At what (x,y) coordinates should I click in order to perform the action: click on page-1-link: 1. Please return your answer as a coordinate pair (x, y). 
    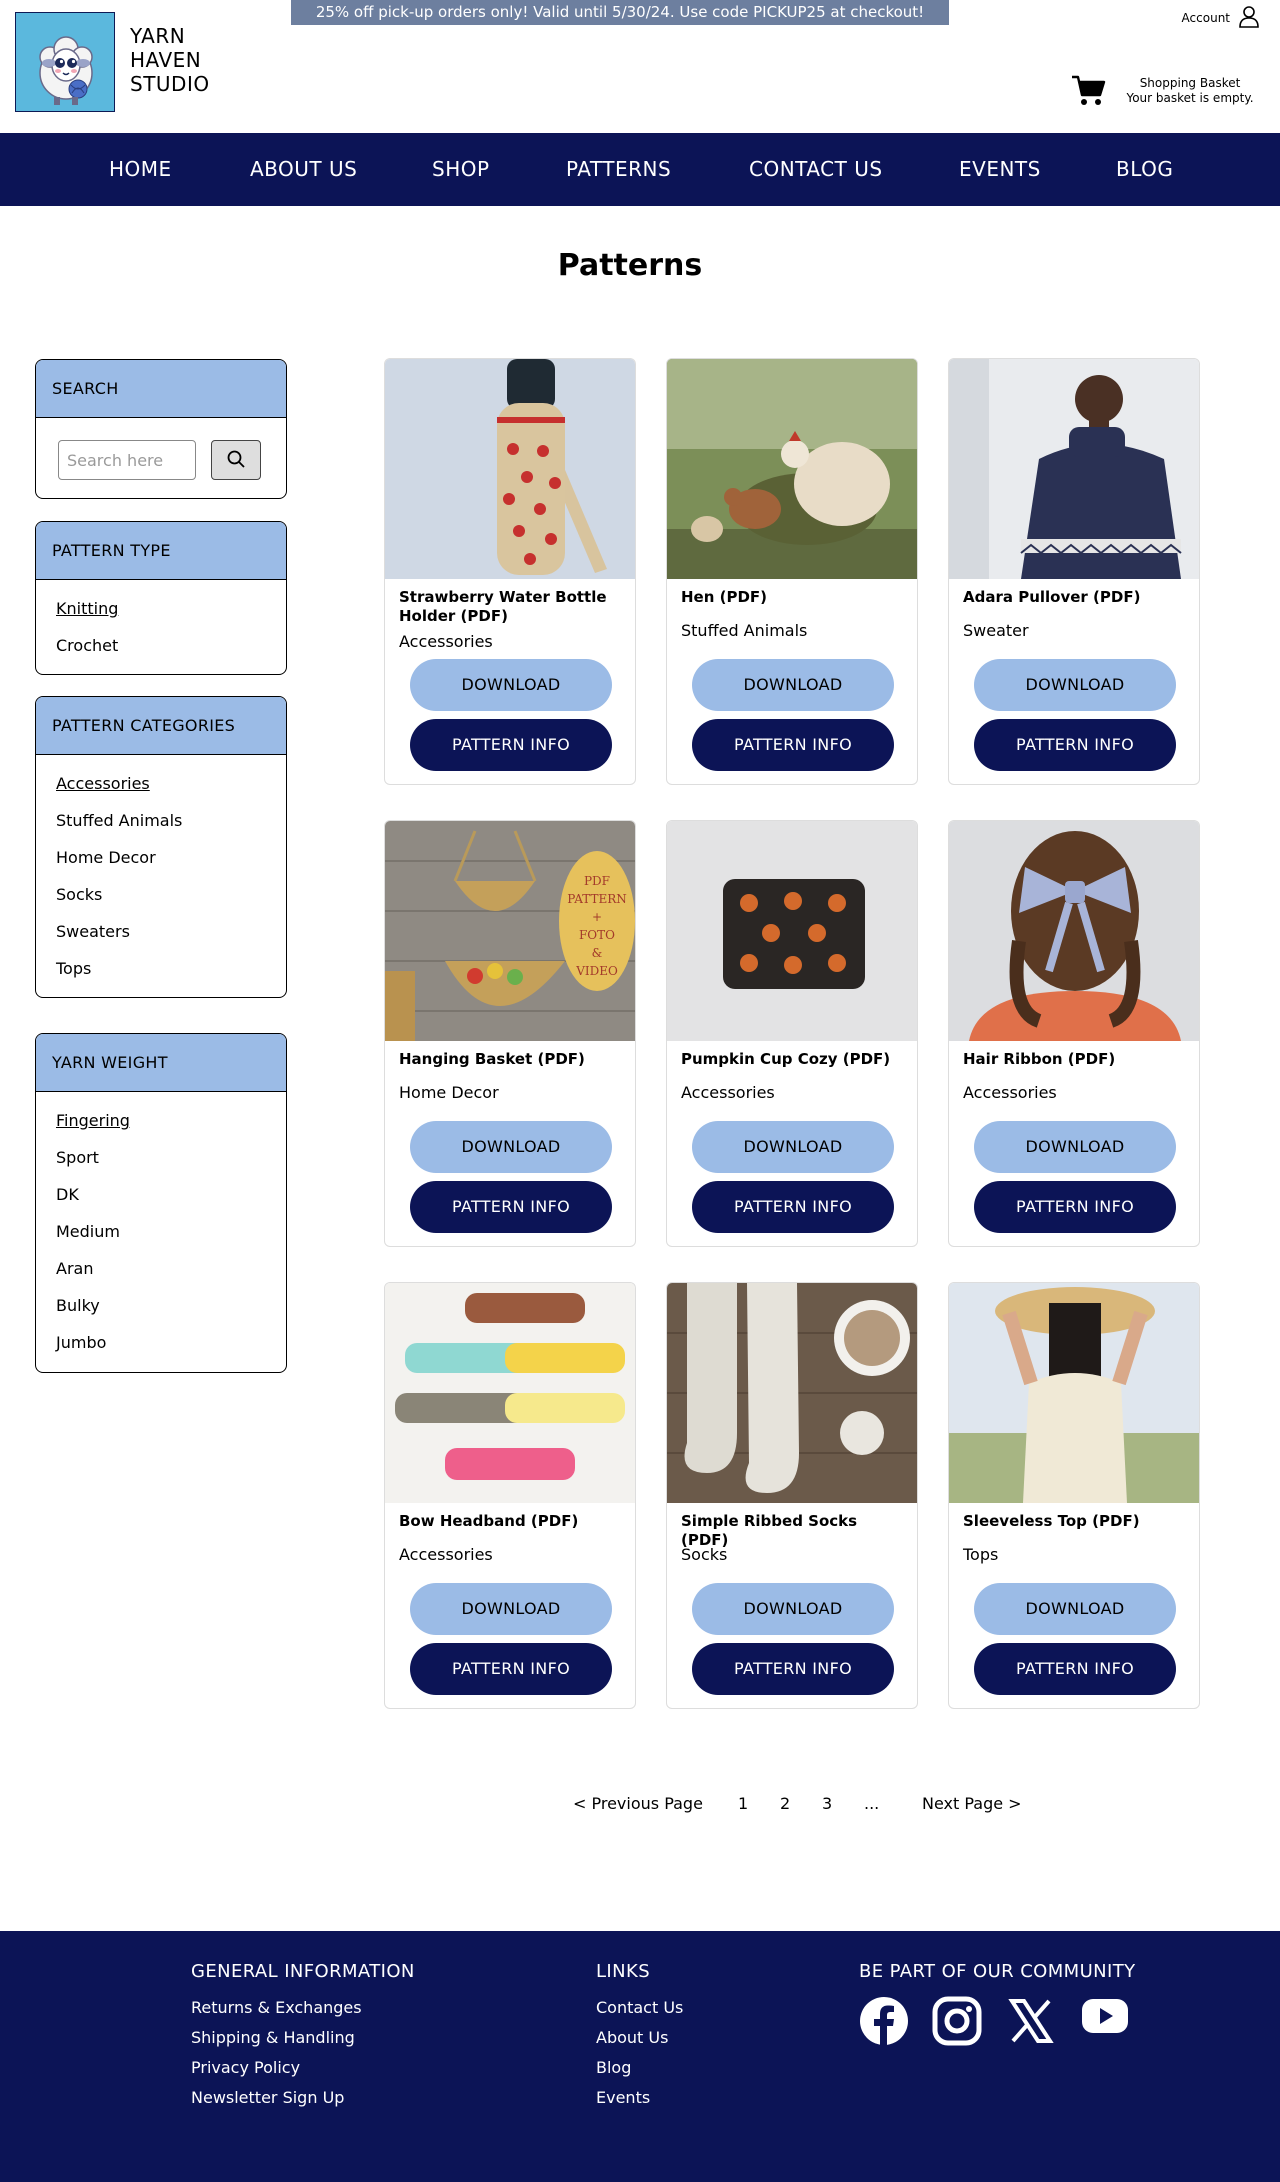
    Looking at the image, I should click on (743, 1804).